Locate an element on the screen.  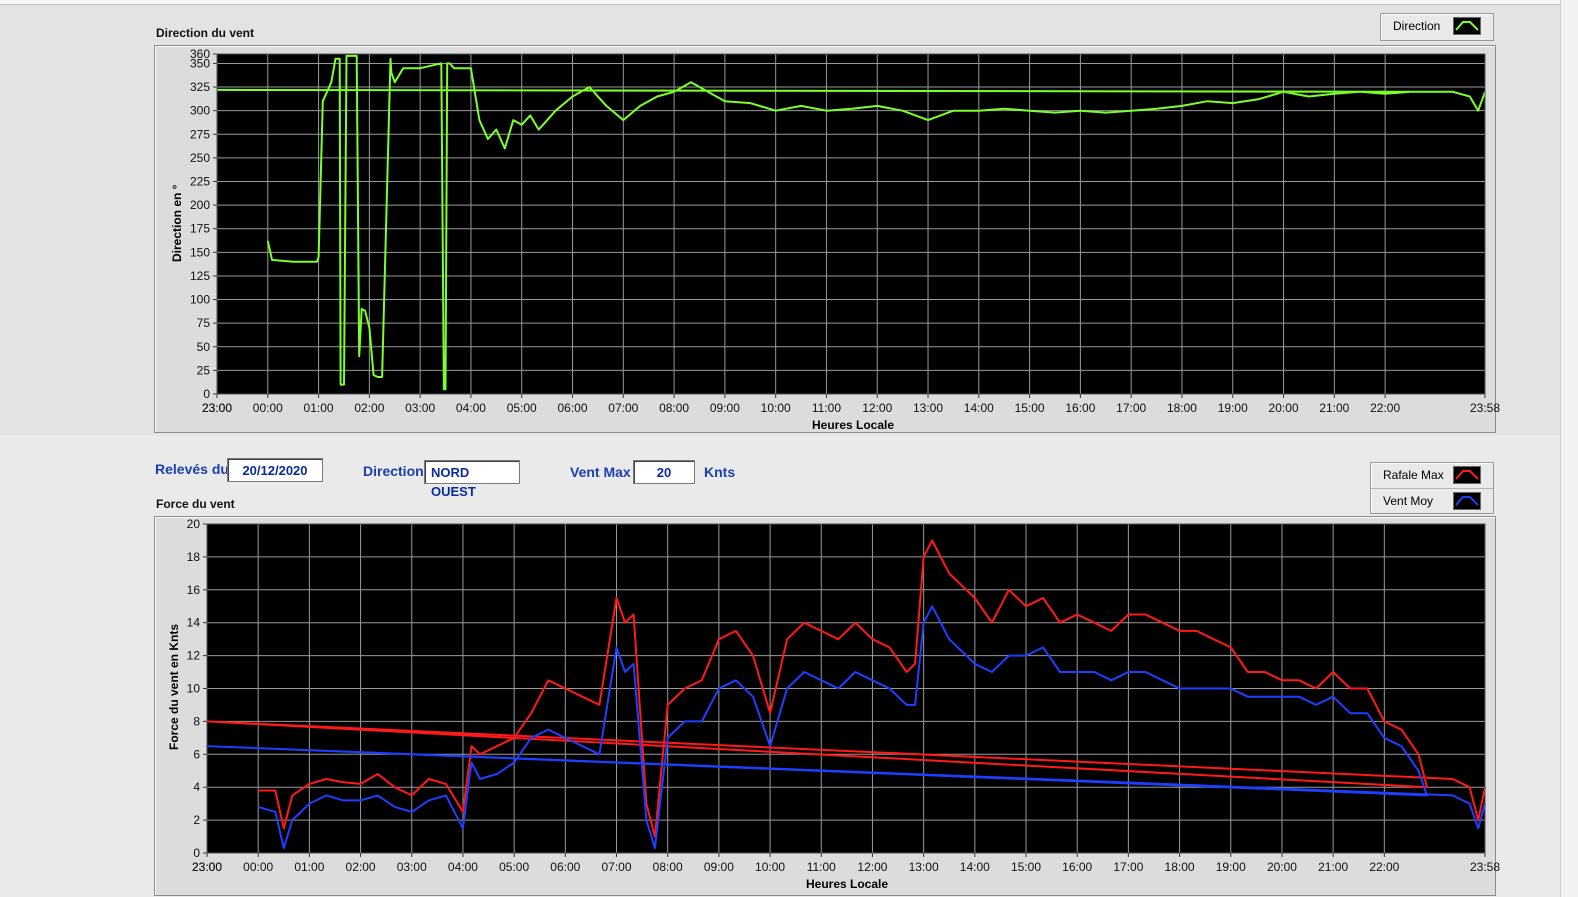
ventmax-label: Vent Max is located at coordinates (600, 472).